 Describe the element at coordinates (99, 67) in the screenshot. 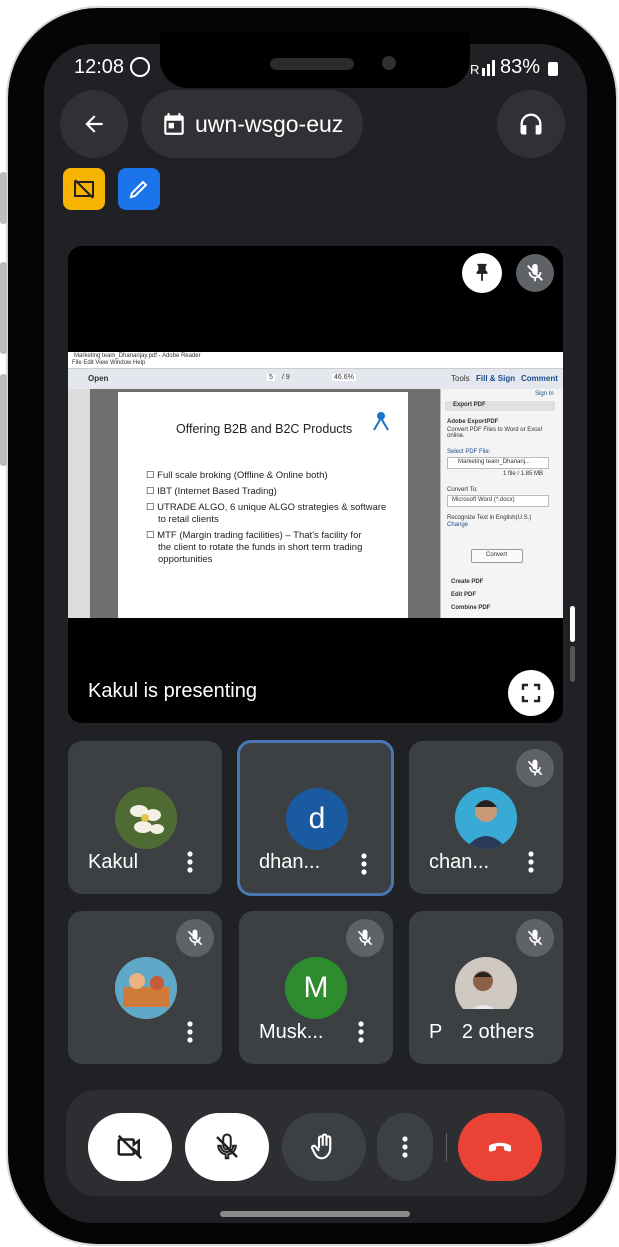

I see `status-time: 12:08` at that location.